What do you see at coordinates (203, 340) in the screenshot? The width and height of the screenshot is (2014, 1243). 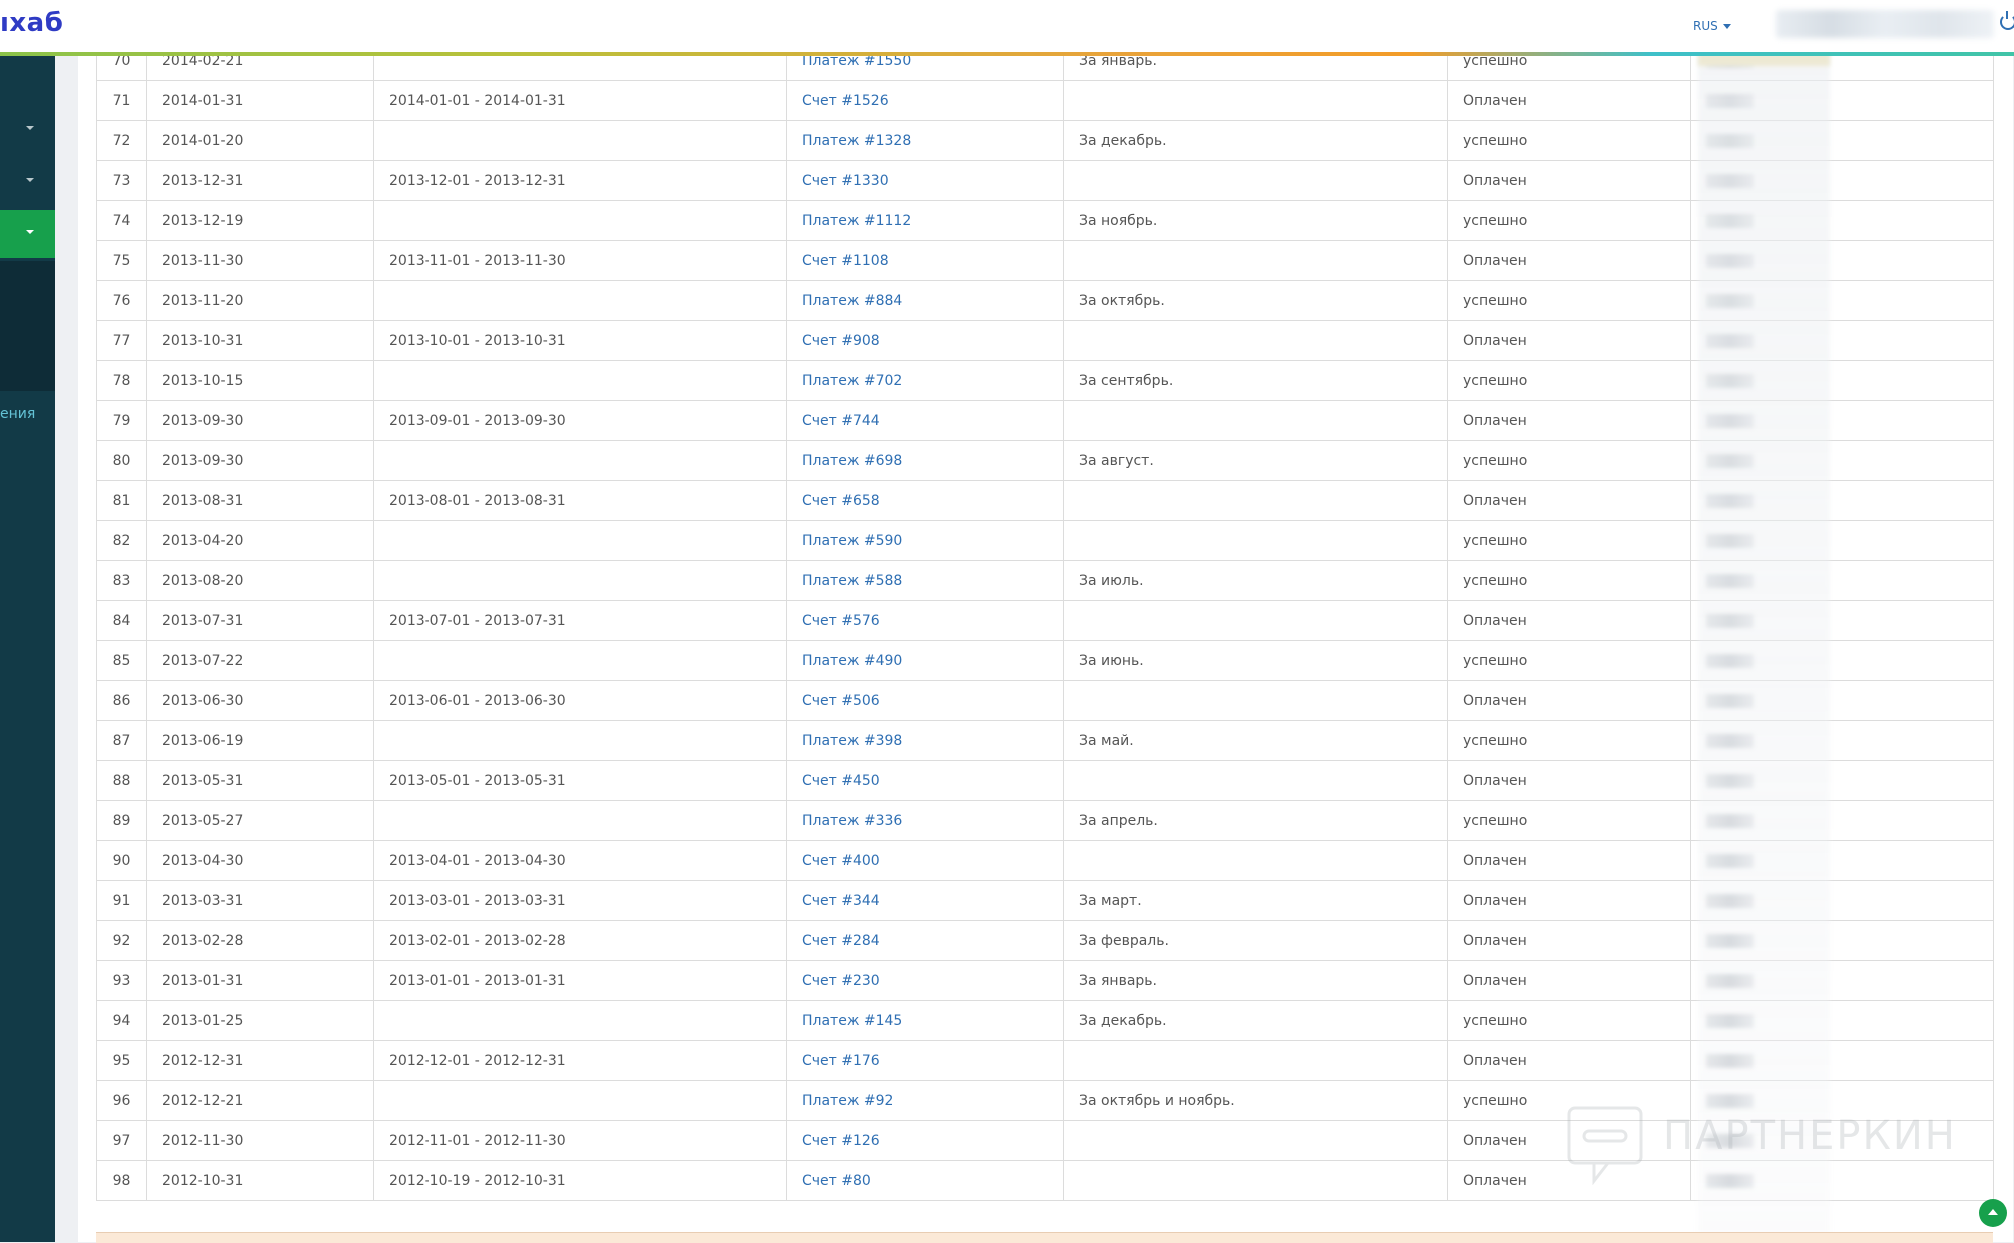 I see `row-date: 2013-10-31` at bounding box center [203, 340].